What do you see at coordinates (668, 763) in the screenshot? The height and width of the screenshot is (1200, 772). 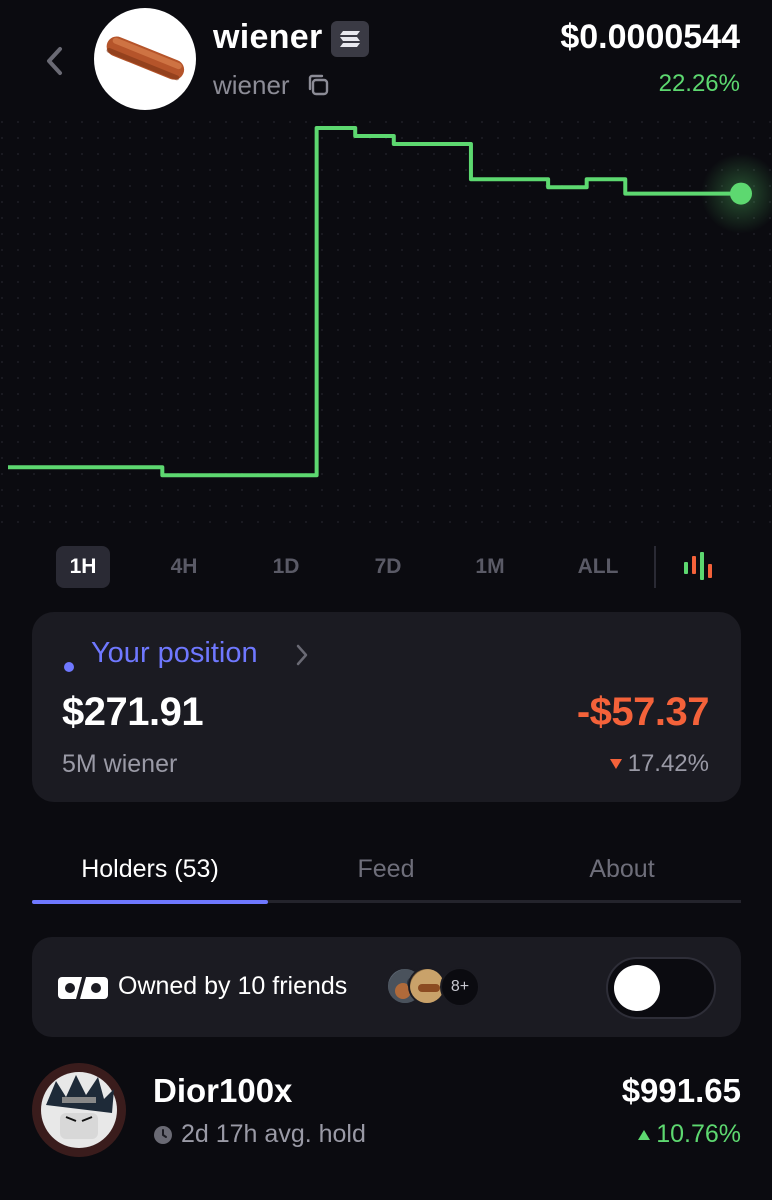 I see `position-pnl-percent-value: 17.42%` at bounding box center [668, 763].